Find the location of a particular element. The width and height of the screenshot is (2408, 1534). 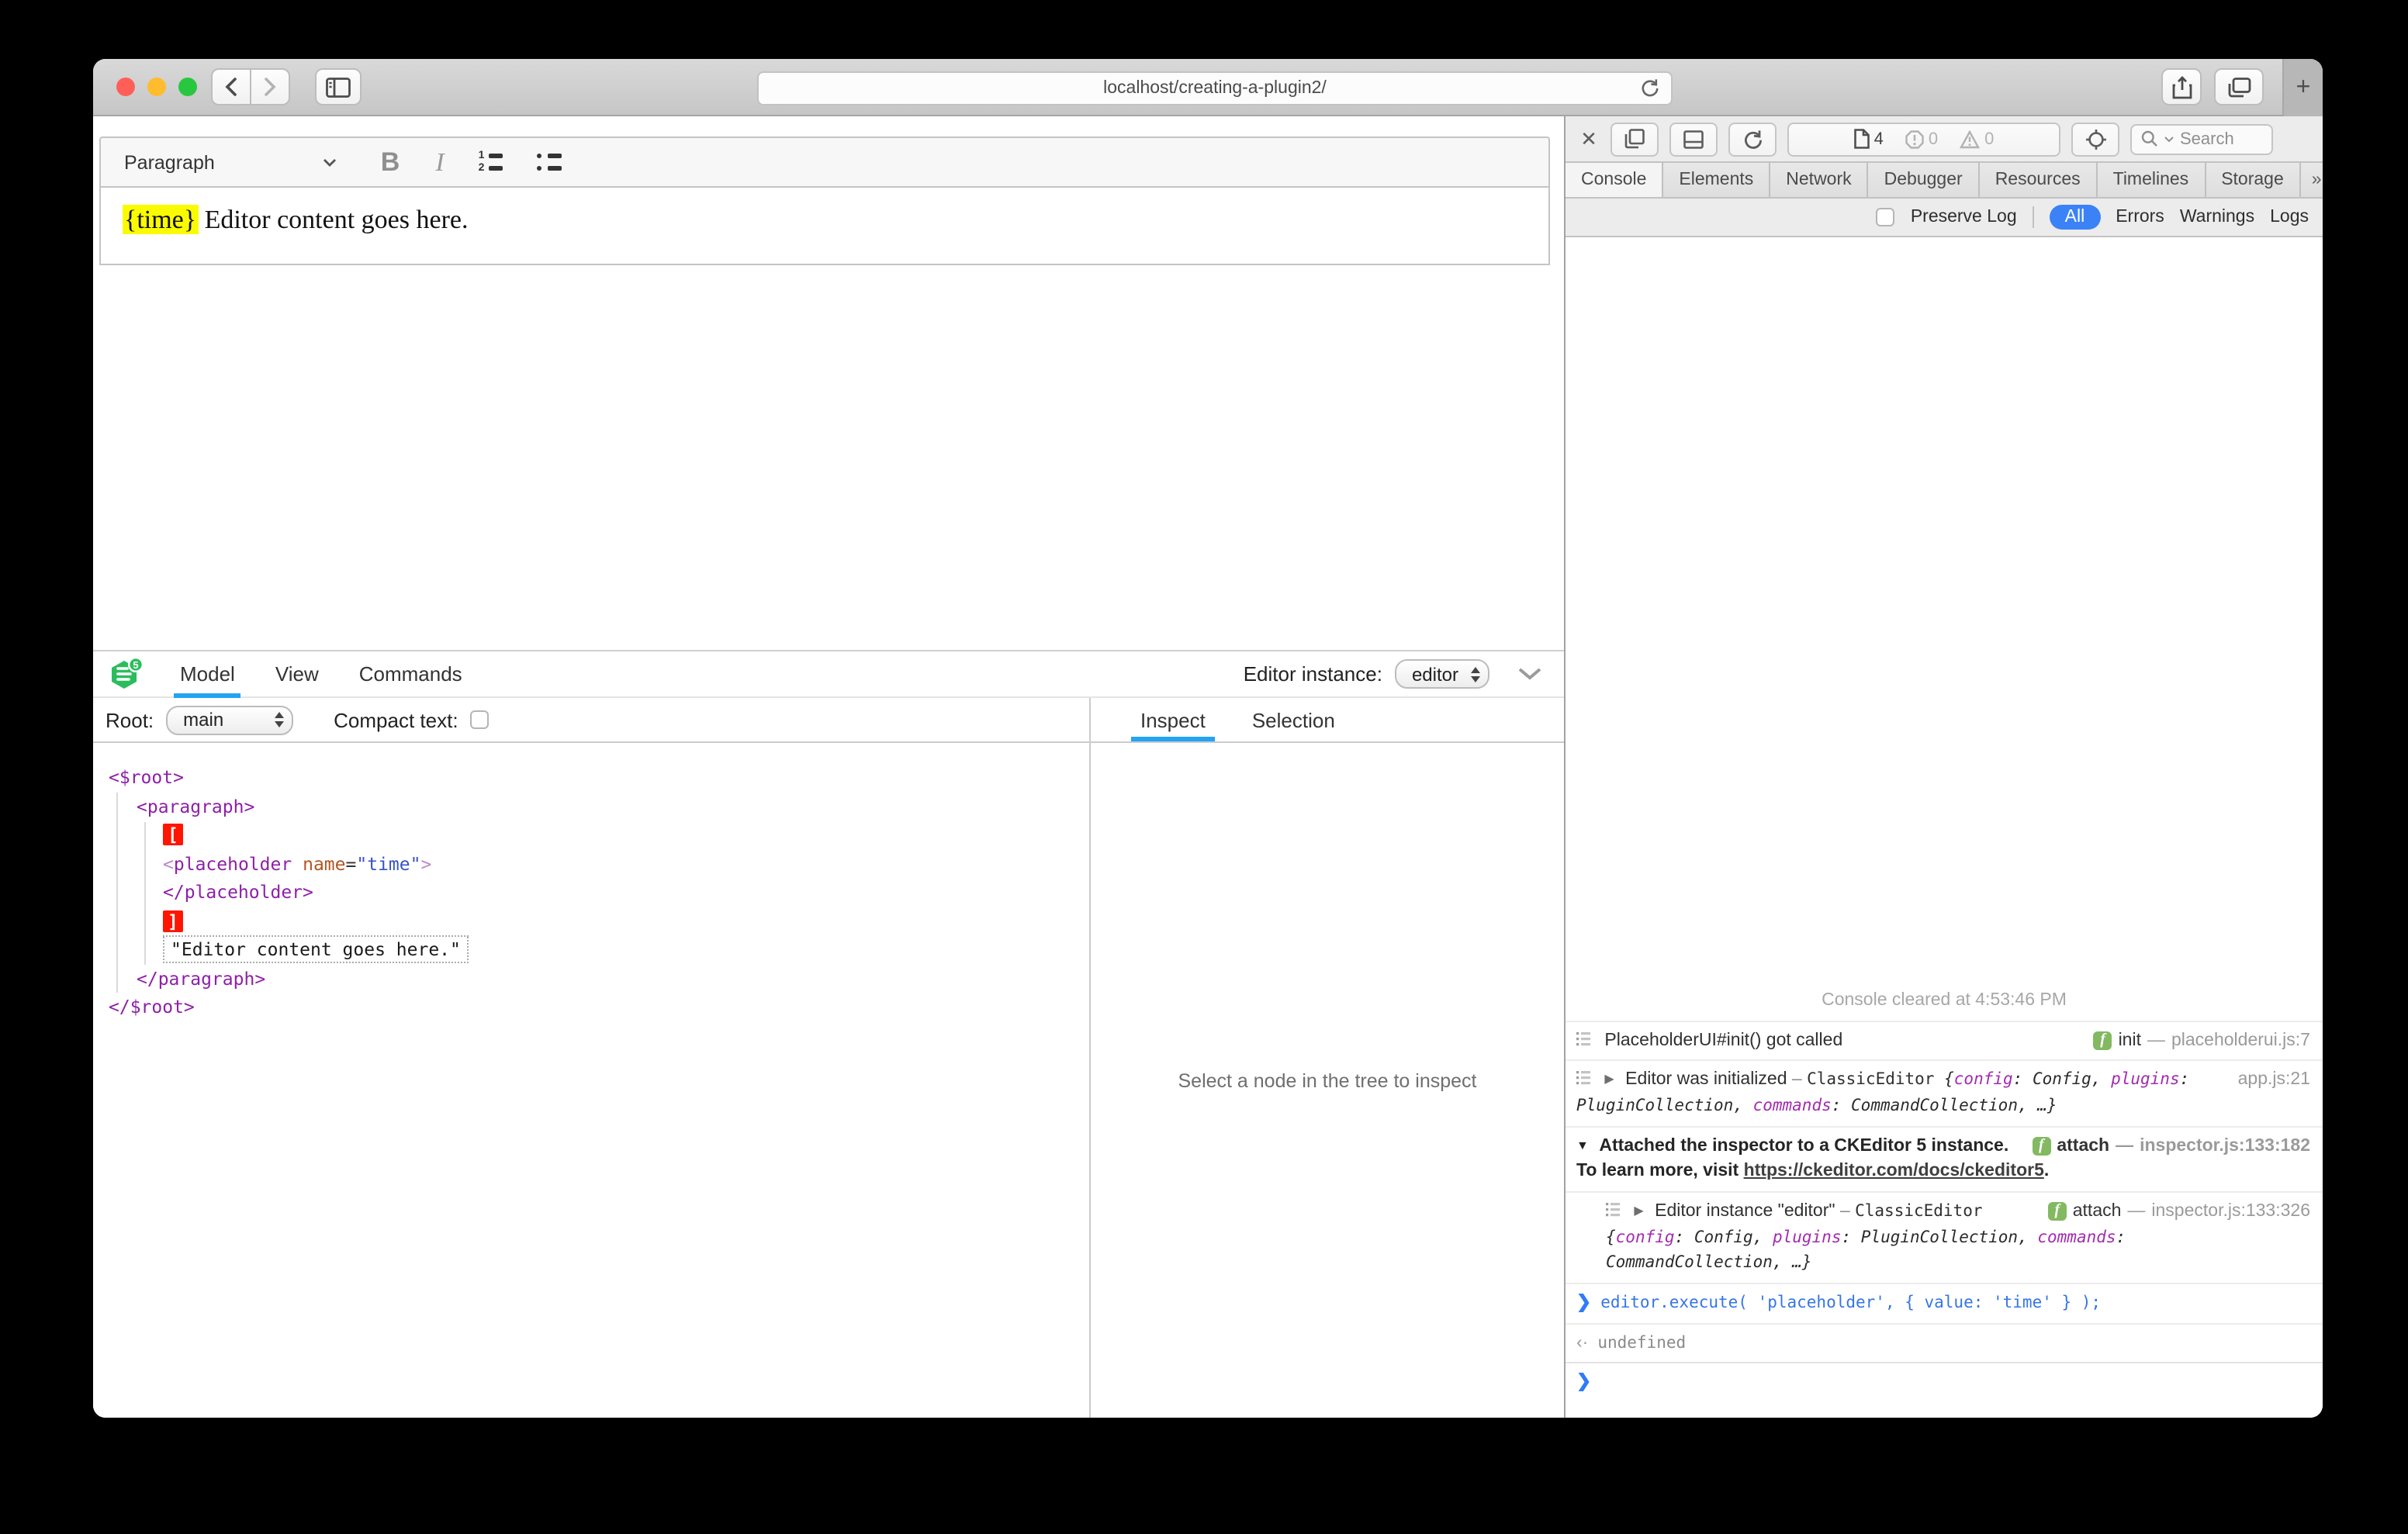

dock-bottom-button is located at coordinates (1694, 139).